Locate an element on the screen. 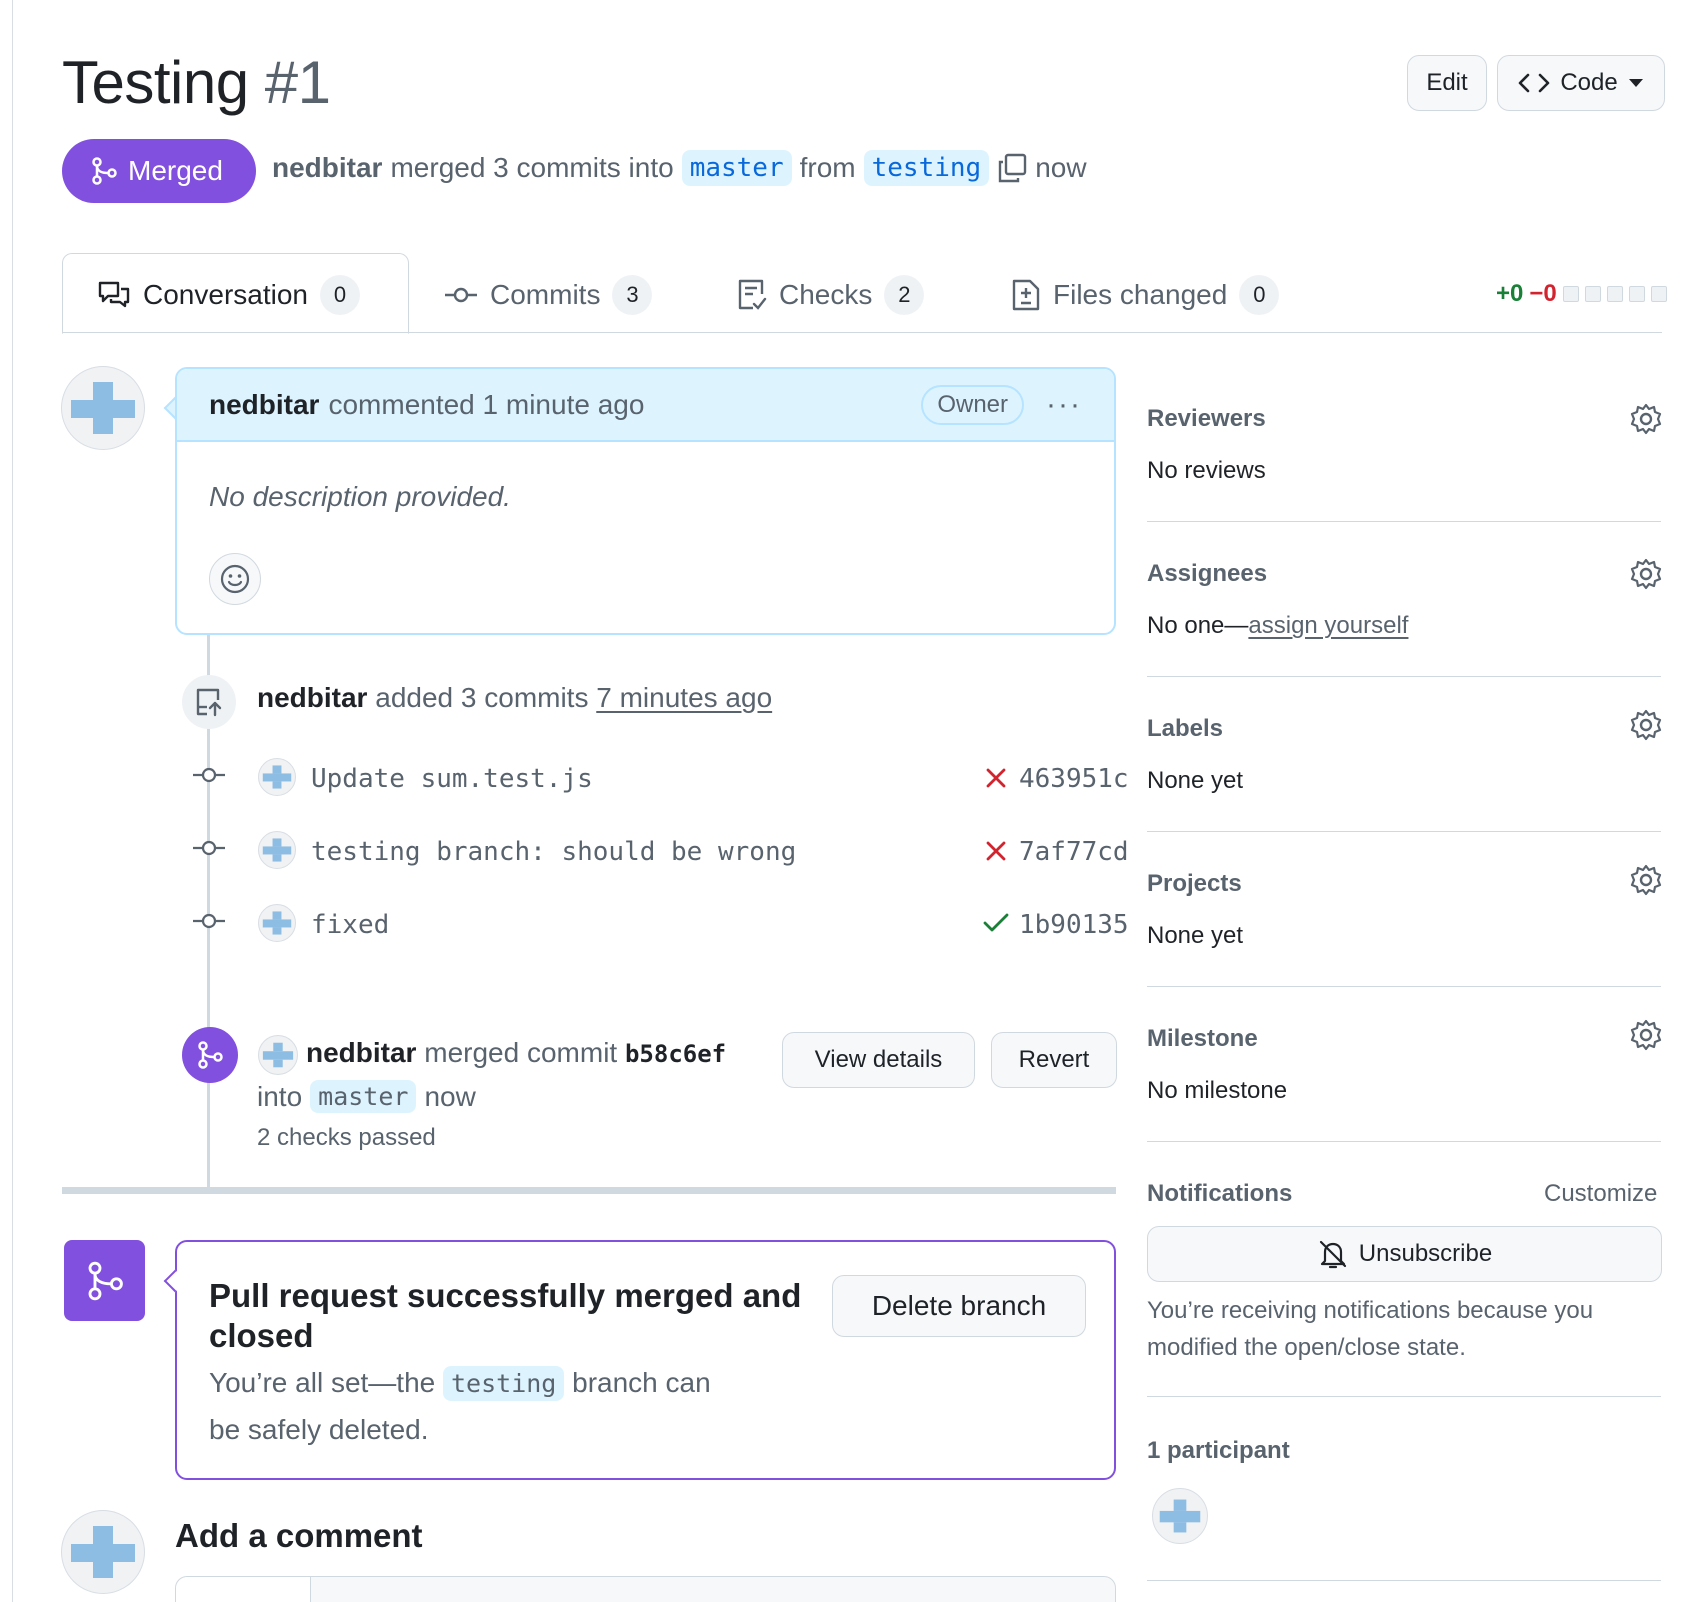 The height and width of the screenshot is (1602, 1696). commit-sha: 1b90135 is located at coordinates (1074, 925).